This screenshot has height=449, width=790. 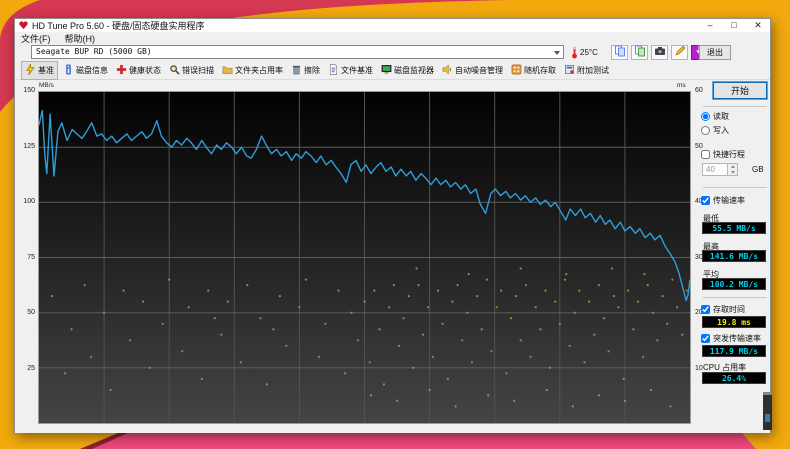 I want to click on copy-color-icon, so click(x=640, y=53).